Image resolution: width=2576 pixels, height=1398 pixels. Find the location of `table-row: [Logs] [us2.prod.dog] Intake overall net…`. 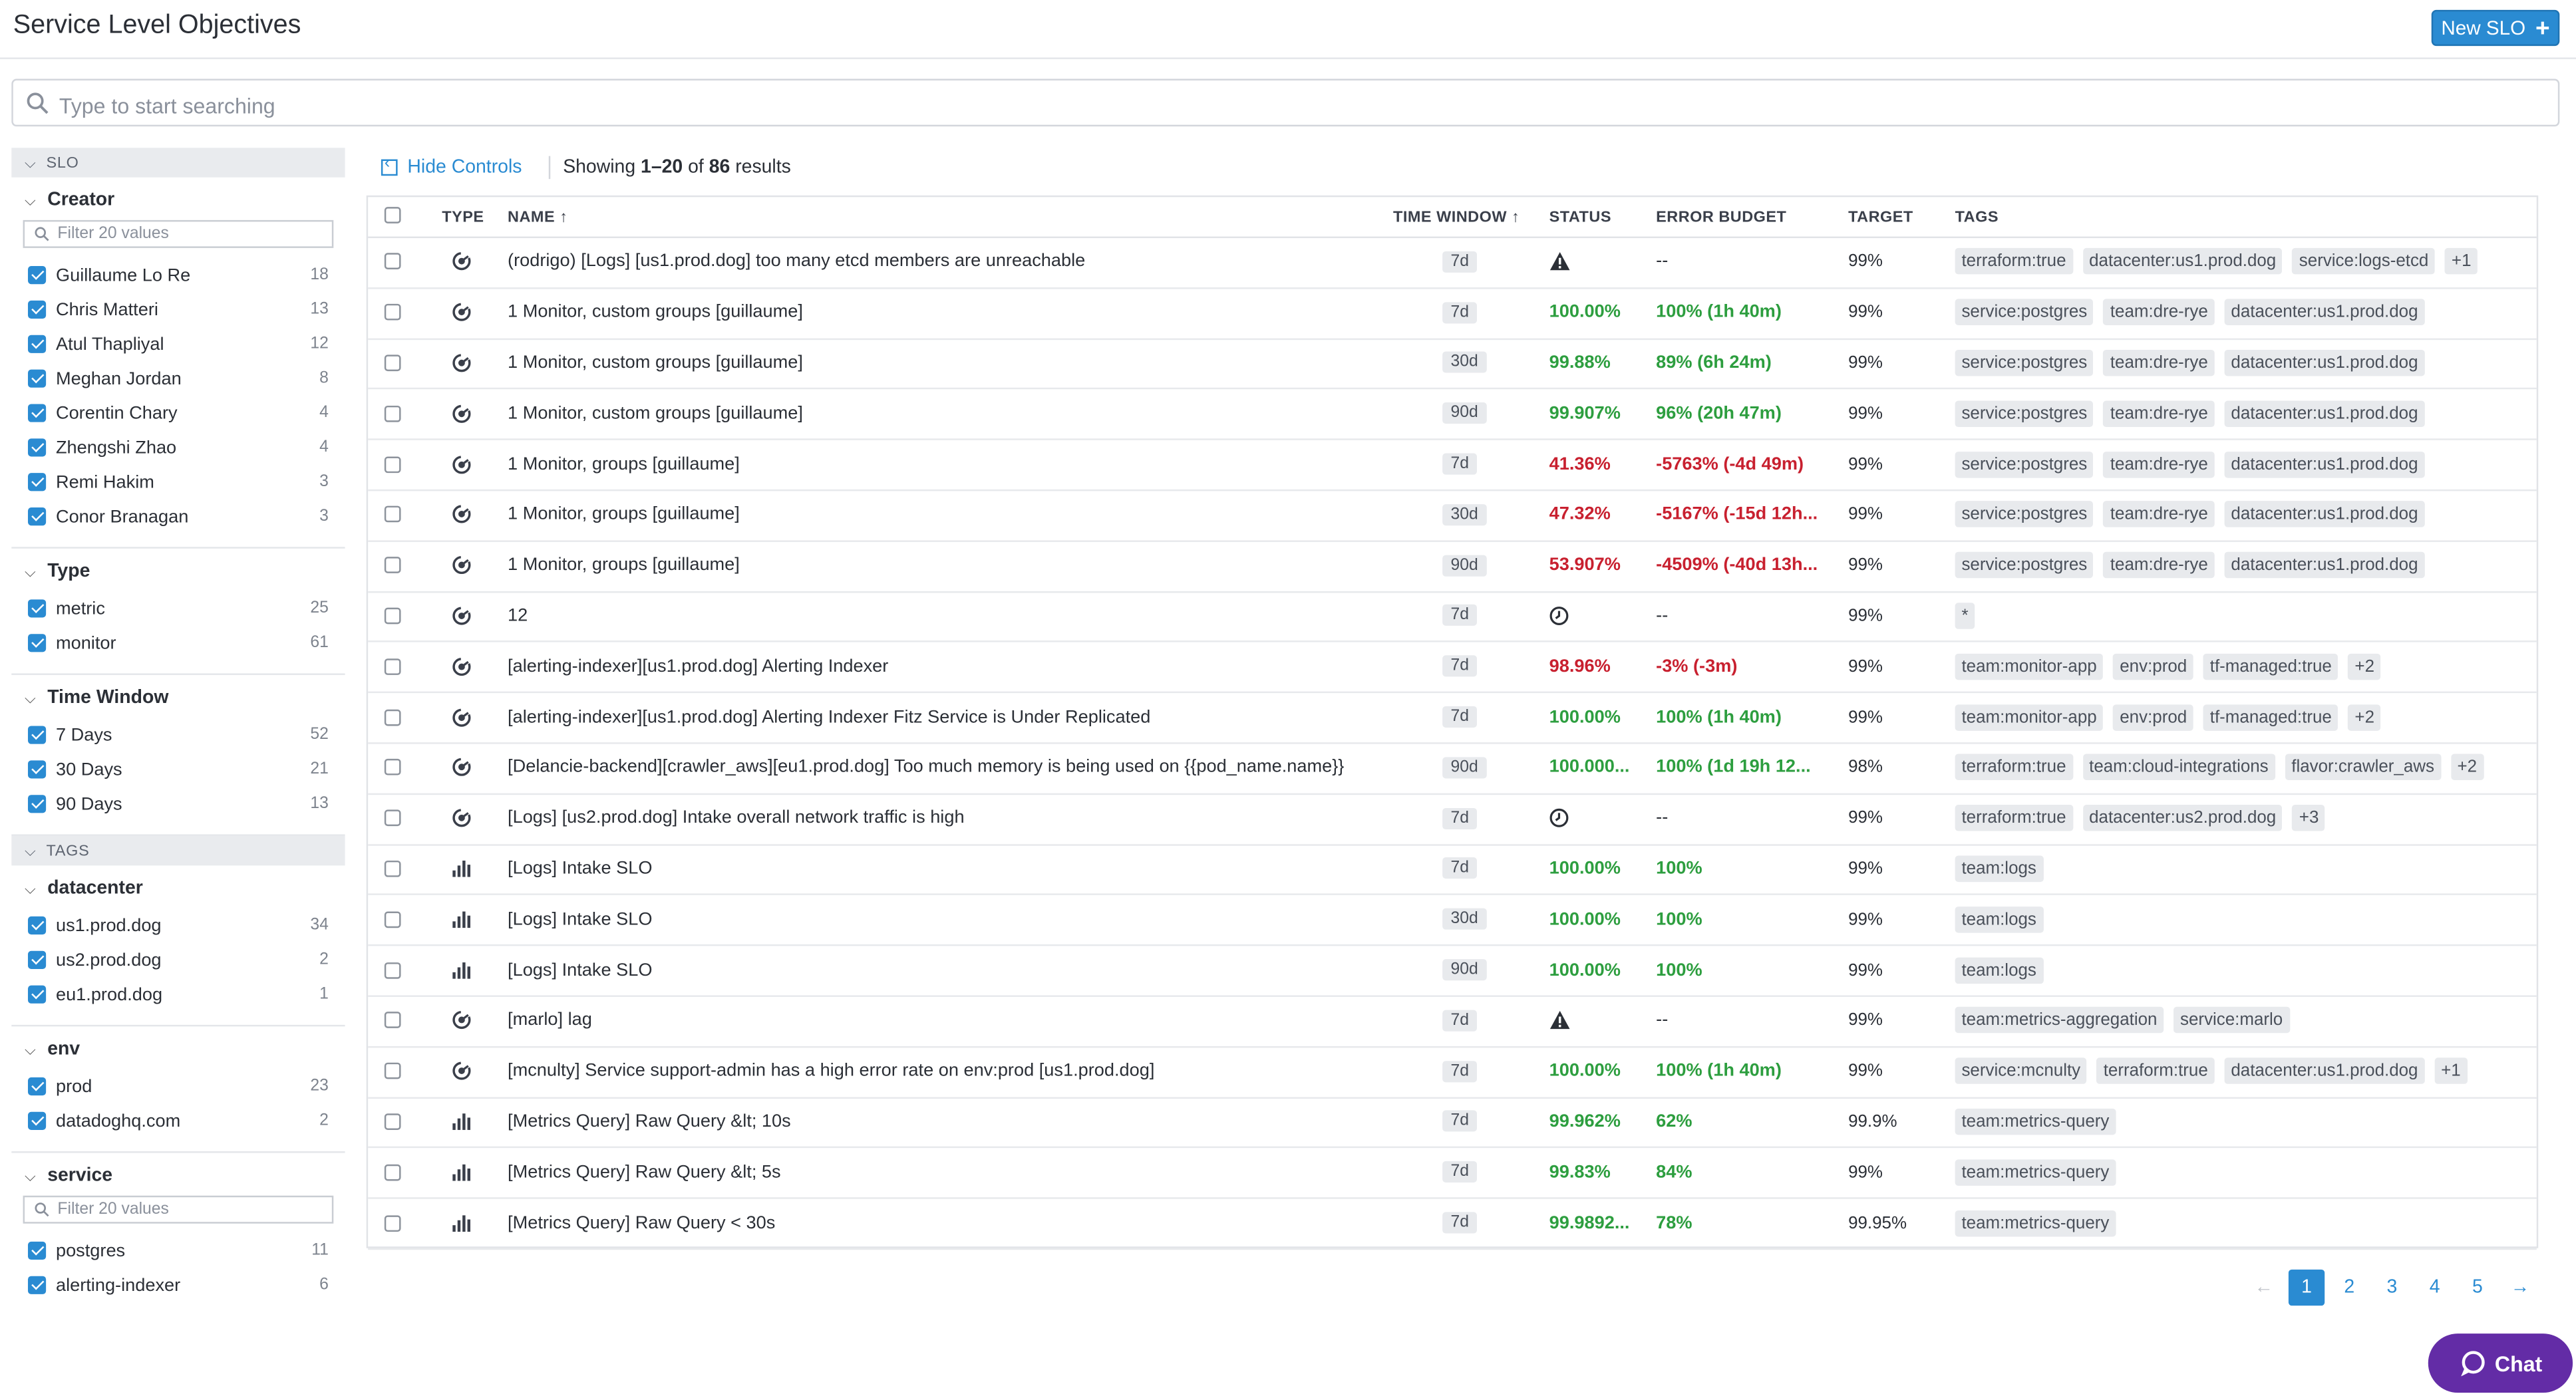

table-row: [Logs] [us2.prod.dog] Intake overall net… is located at coordinates (1452, 819).